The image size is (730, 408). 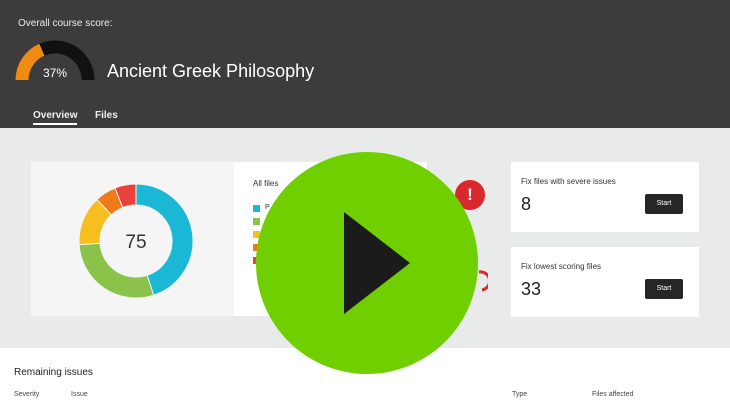 I want to click on tab-files: Files, so click(x=106, y=115).